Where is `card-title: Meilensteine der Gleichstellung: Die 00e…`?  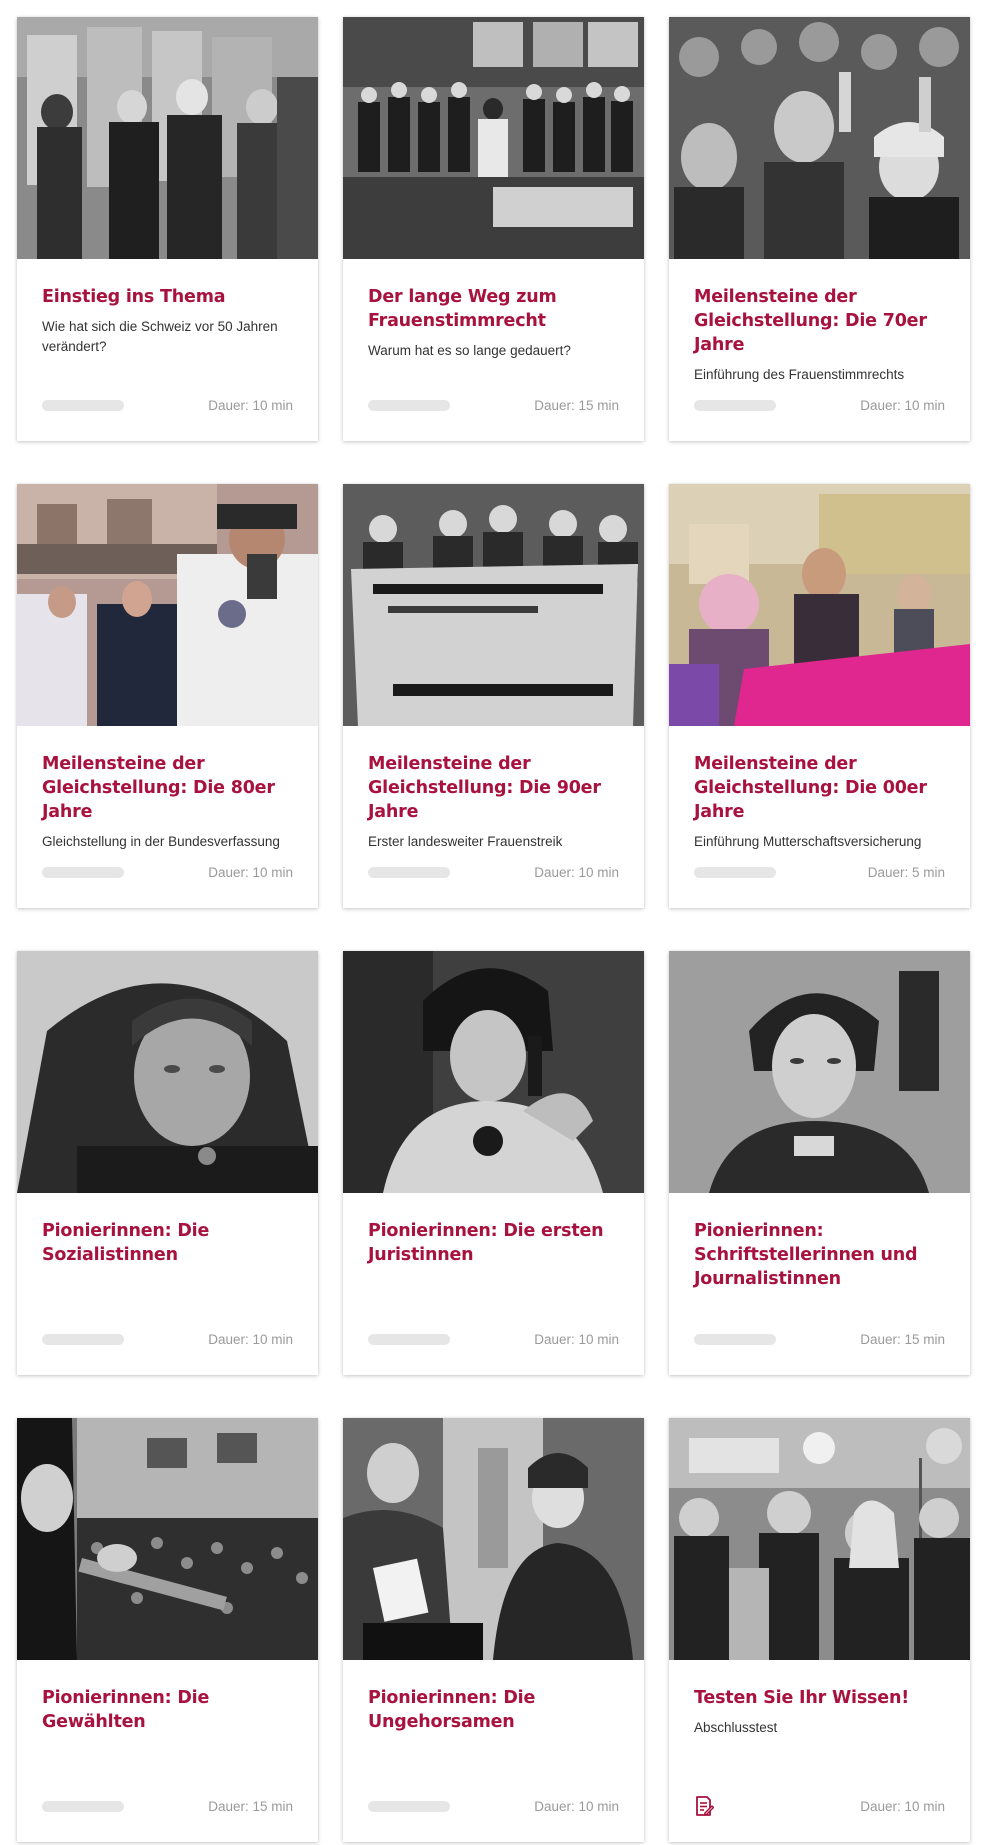
card-title: Meilensteine der Gleichstellung: Die 00e… is located at coordinates (819, 788).